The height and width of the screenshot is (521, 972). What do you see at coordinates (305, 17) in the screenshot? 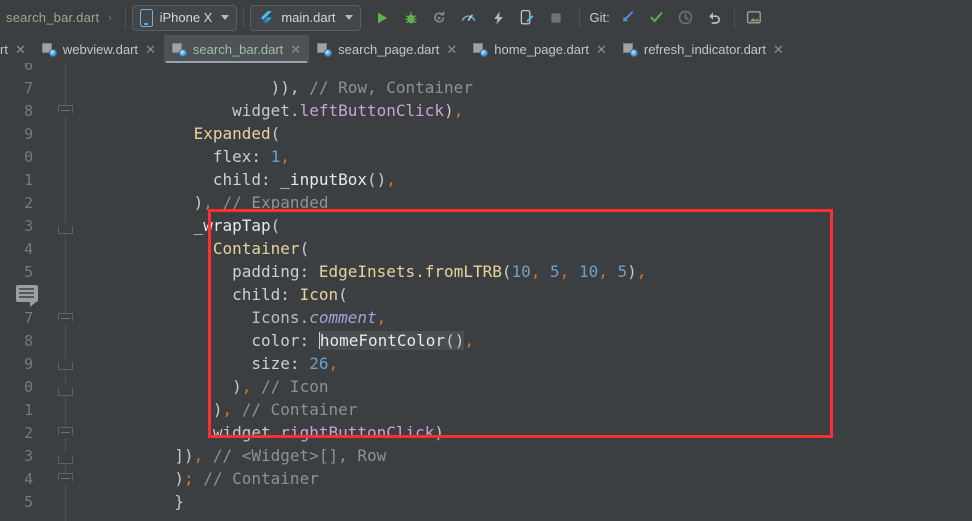
I see `run-config-selector: main.dart` at bounding box center [305, 17].